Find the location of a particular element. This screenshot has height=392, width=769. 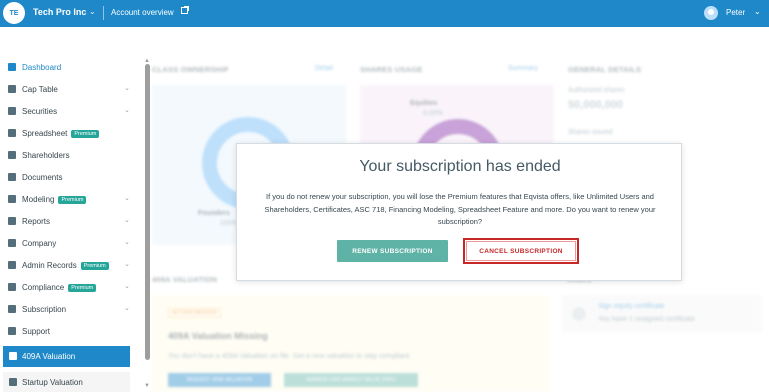

securities-icon is located at coordinates (12, 111).